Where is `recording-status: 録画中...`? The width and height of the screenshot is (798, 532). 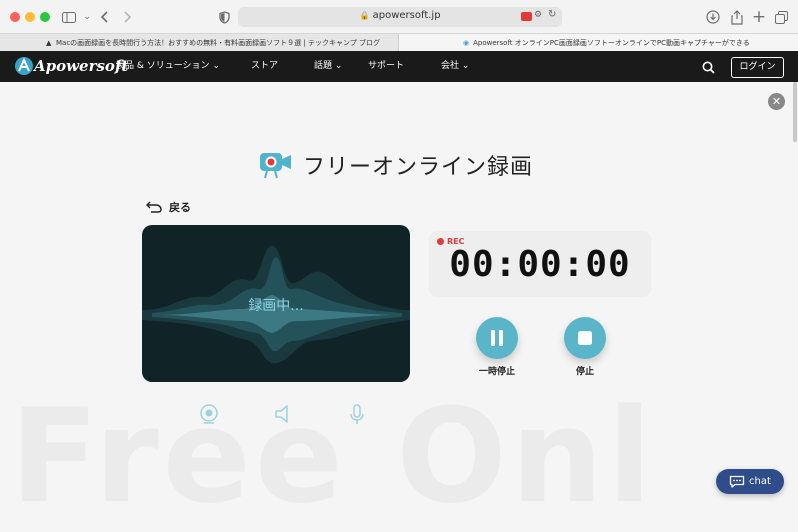 recording-status: 録画中... is located at coordinates (276, 306).